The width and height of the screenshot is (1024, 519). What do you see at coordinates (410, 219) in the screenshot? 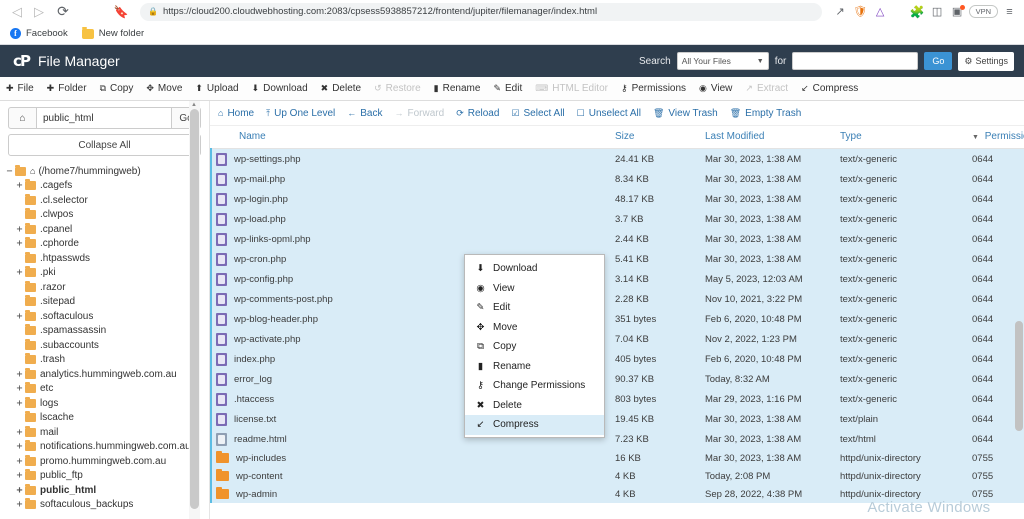
I see `cell-name: wp-load.php` at bounding box center [410, 219].